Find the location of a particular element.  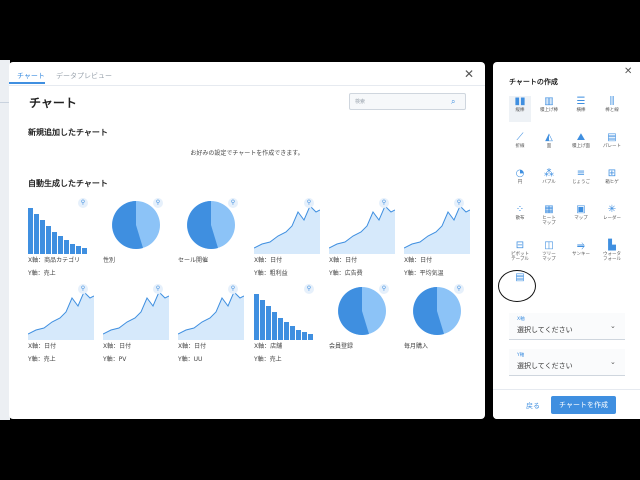

chart-card-label: X軸：商品カテゴリ is located at coordinates (54, 260).